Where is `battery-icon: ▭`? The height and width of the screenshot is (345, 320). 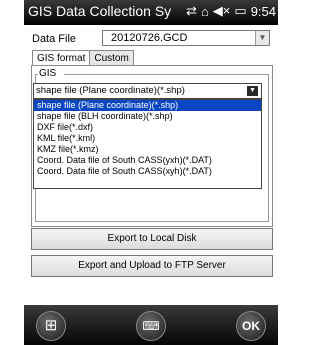 battery-icon: ▭ is located at coordinates (240, 11).